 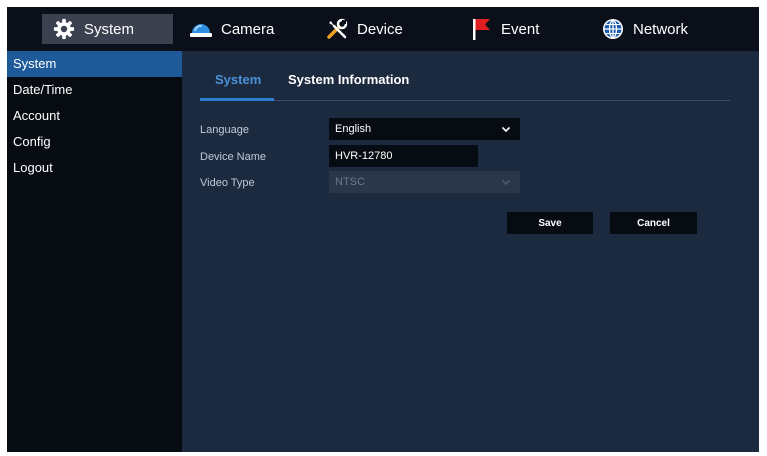 What do you see at coordinates (424, 182) in the screenshot?
I see `video-type-select: NTSC` at bounding box center [424, 182].